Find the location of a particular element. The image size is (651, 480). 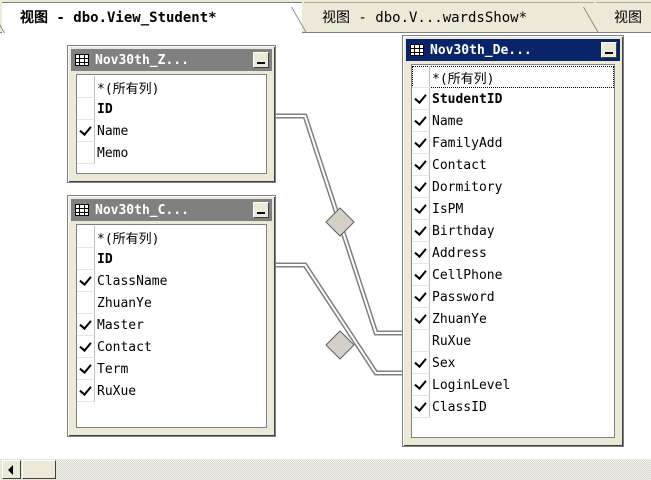

column-row: ClassName is located at coordinates (171, 281).